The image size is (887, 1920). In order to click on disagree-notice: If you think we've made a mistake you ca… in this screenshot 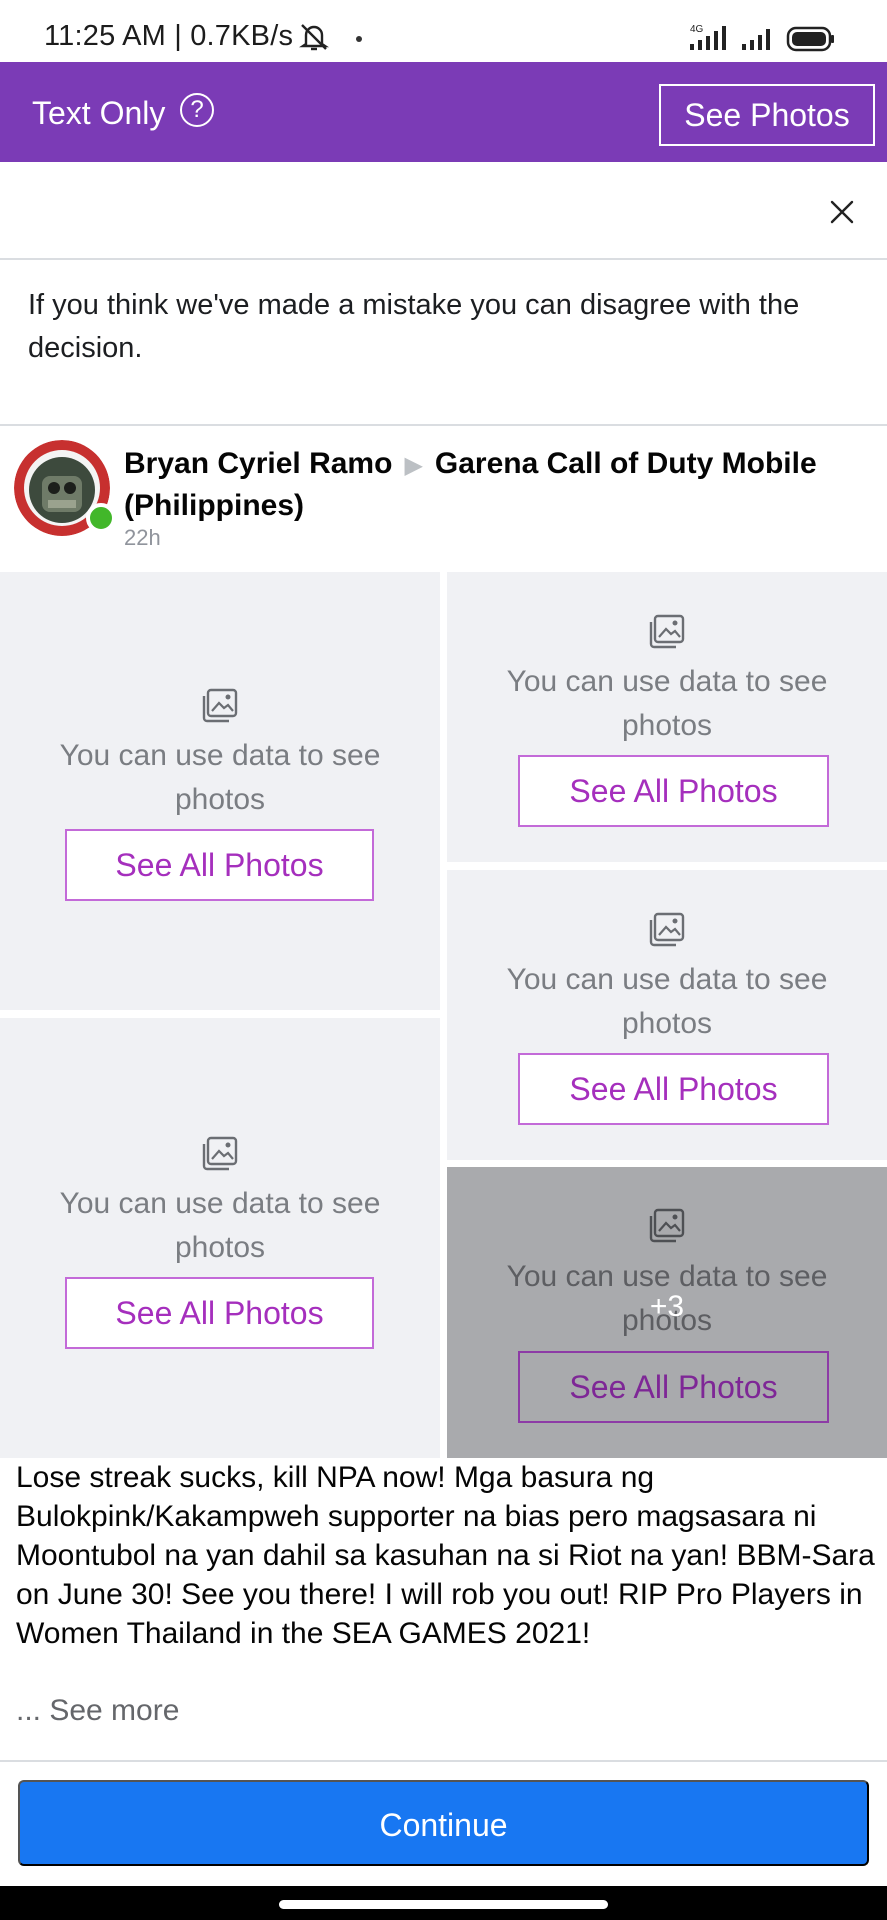, I will do `click(414, 326)`.